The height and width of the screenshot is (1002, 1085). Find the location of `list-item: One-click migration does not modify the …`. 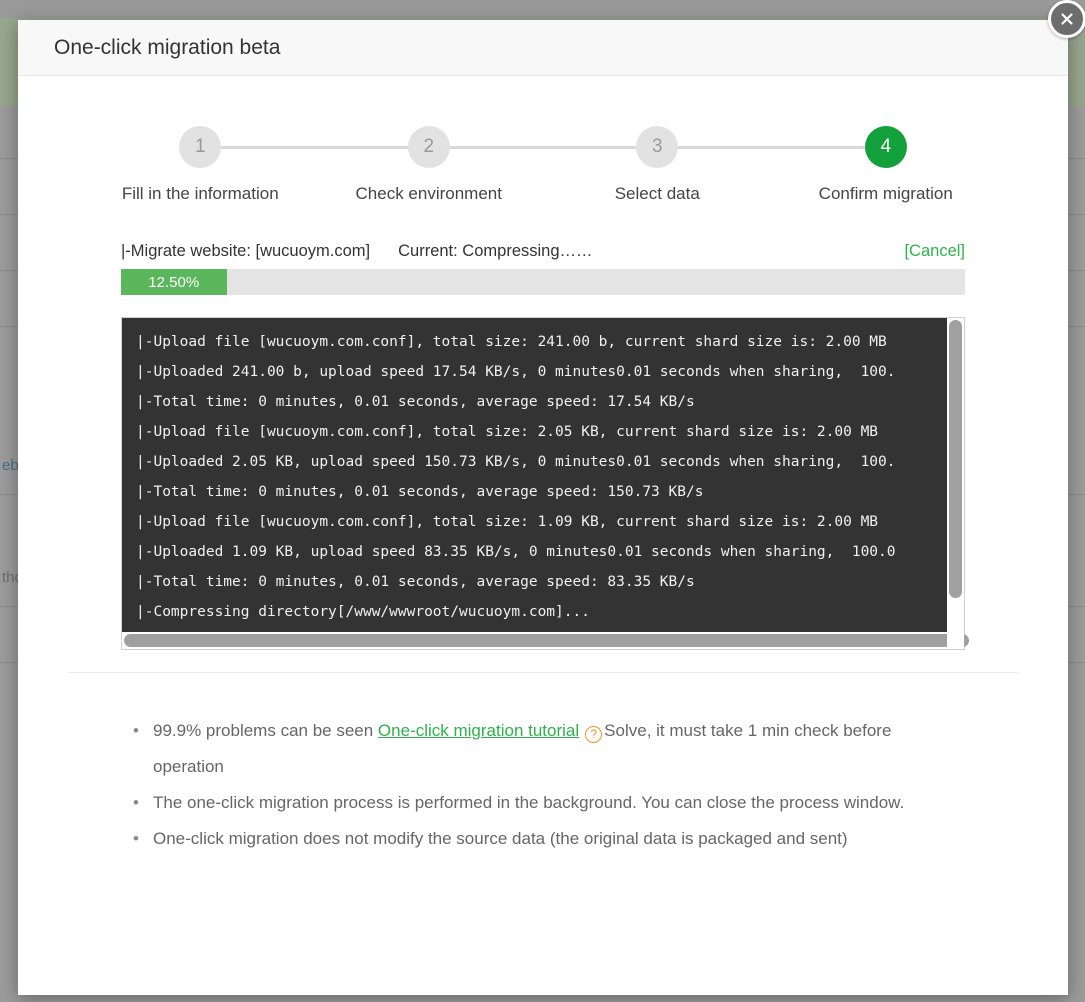

list-item: One-click migration does not modify the … is located at coordinates (543, 839).